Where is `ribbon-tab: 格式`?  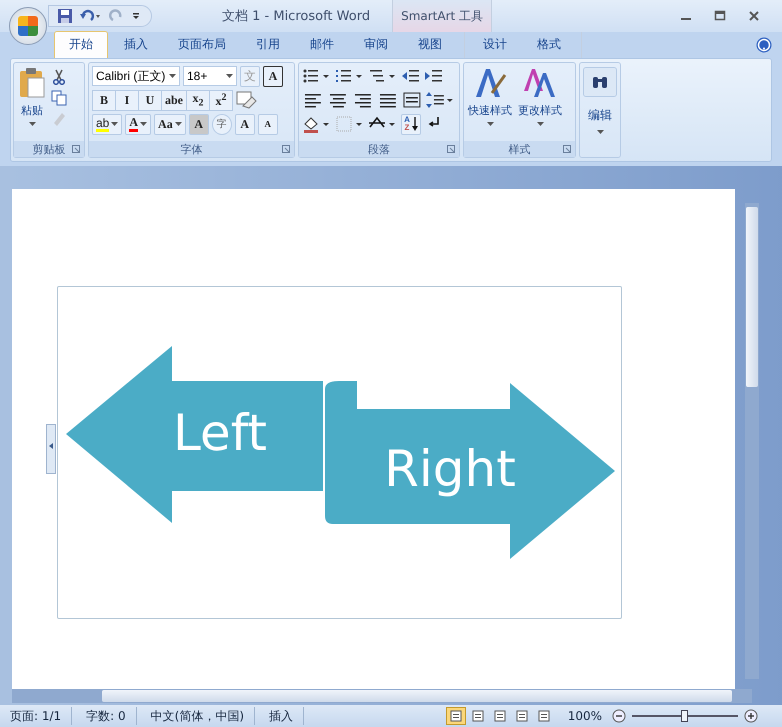 ribbon-tab: 格式 is located at coordinates (549, 45).